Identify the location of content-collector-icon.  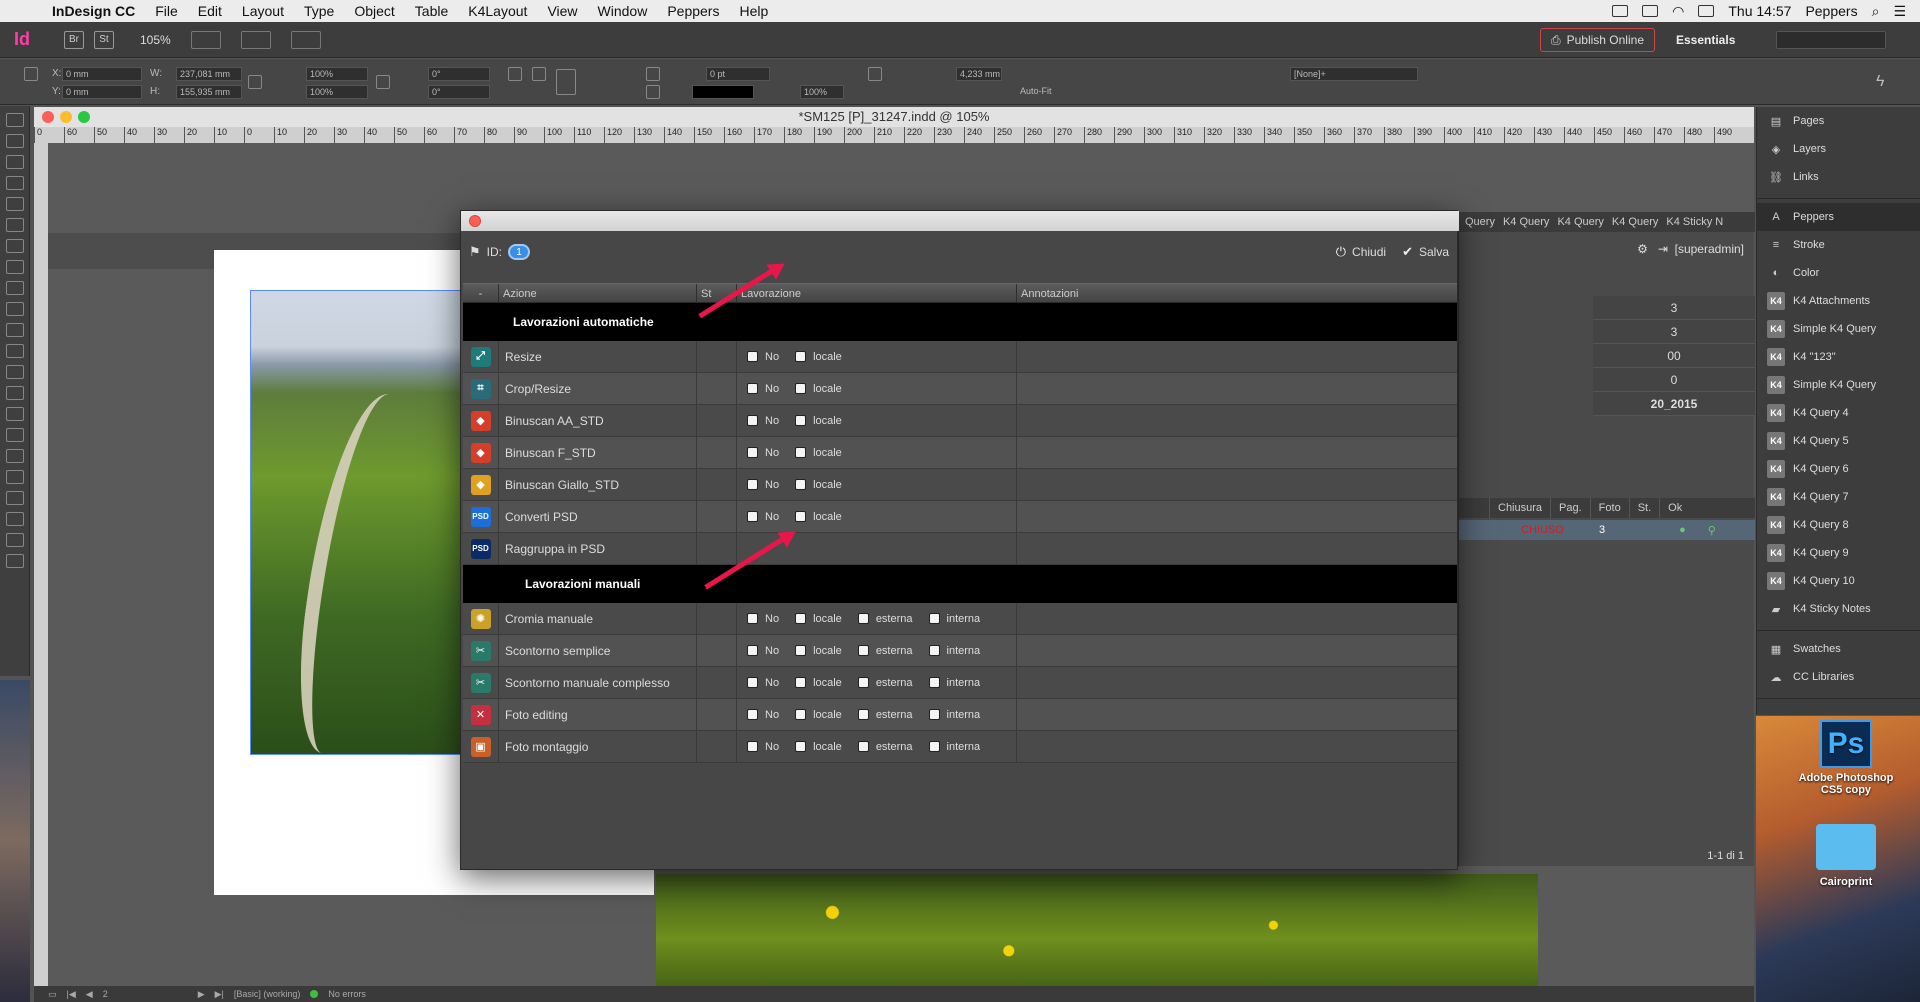
(14, 204).